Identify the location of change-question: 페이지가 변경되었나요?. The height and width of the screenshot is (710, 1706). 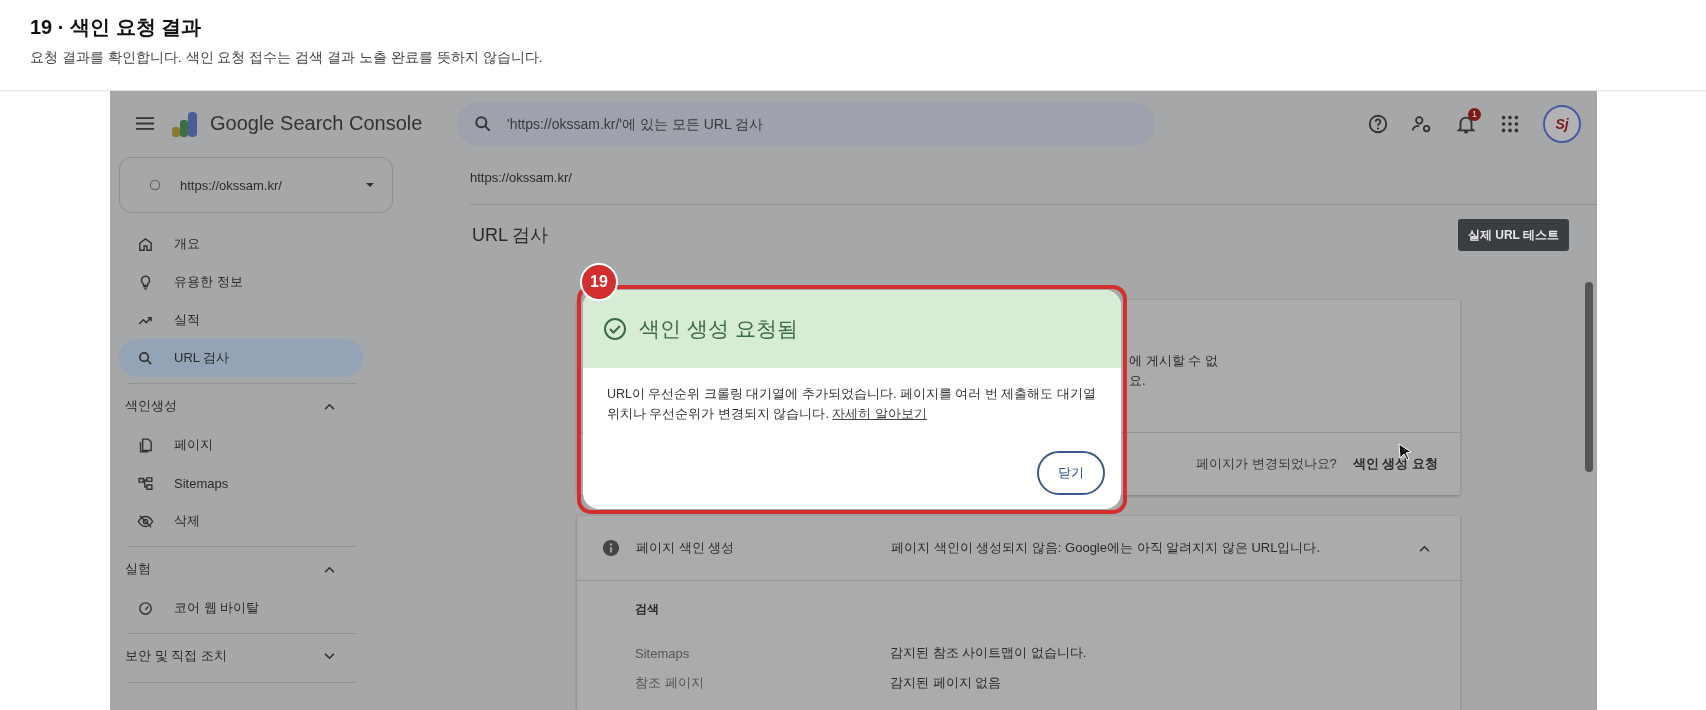
(1266, 464).